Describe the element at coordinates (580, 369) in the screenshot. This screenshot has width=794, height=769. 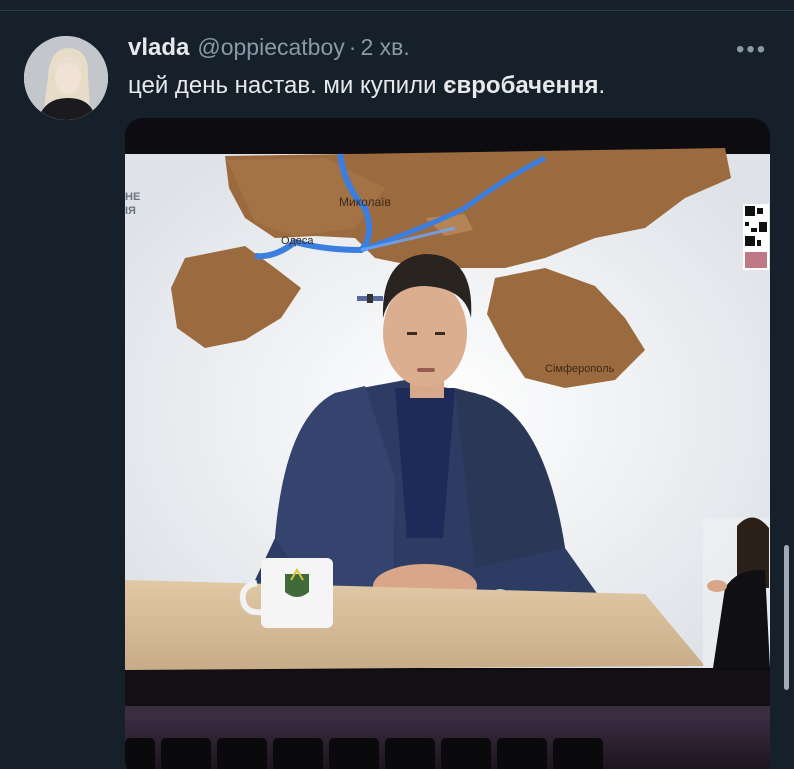
I see `map-label-simferopol: Сімферополь` at that location.